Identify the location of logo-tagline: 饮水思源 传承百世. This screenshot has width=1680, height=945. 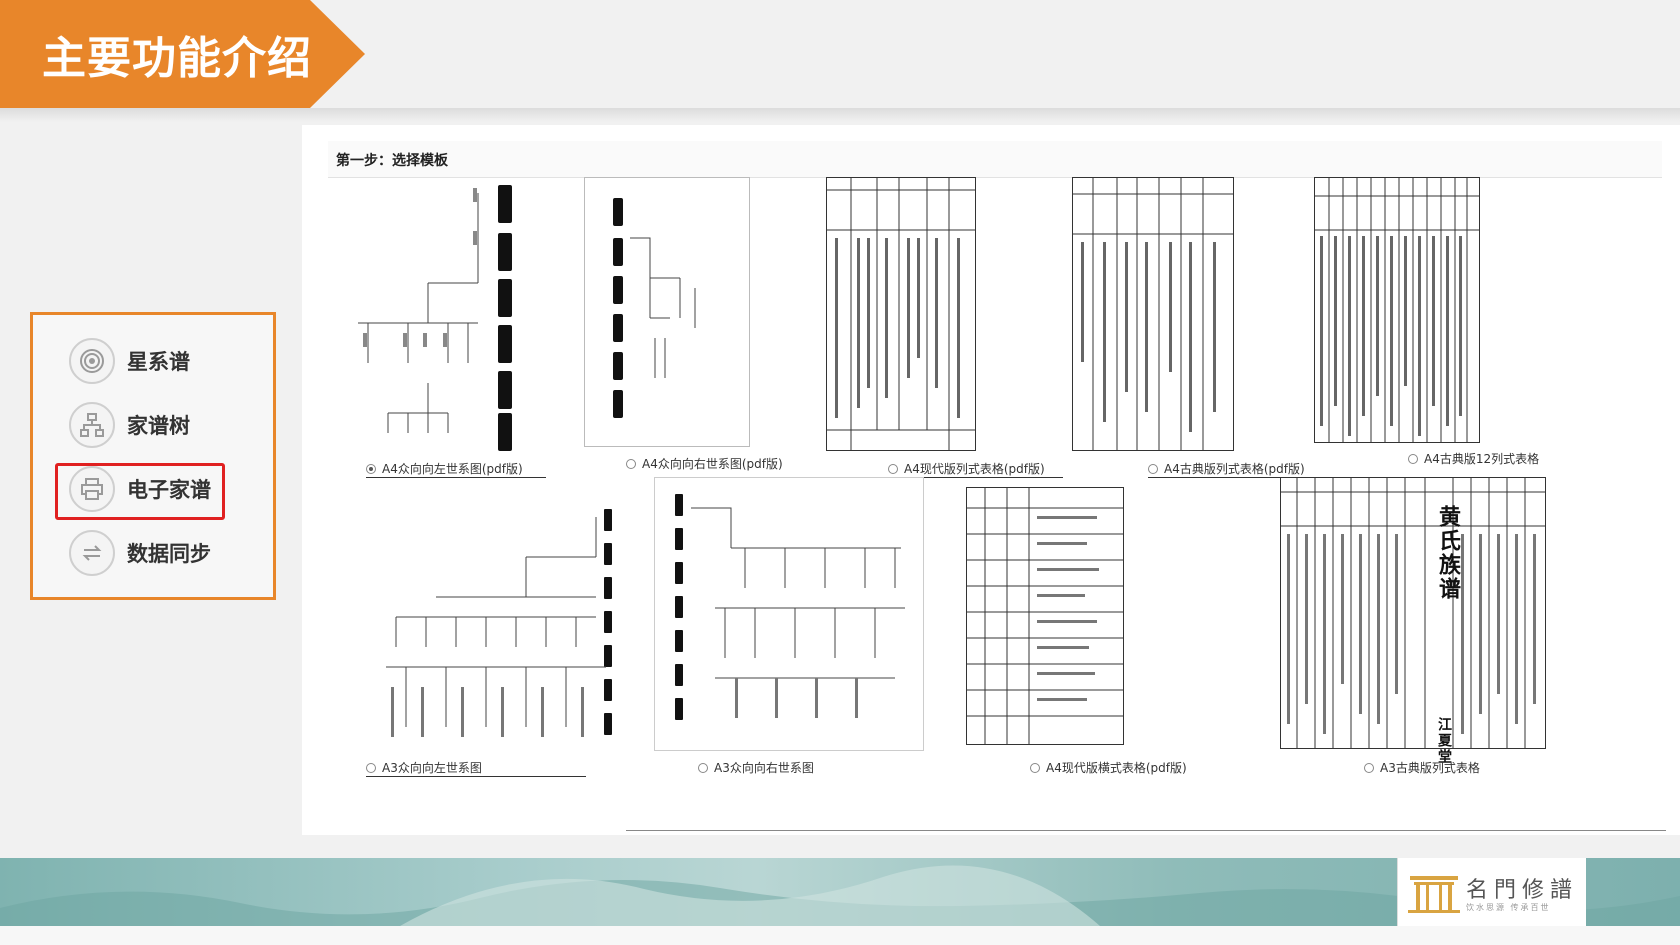
(1508, 907).